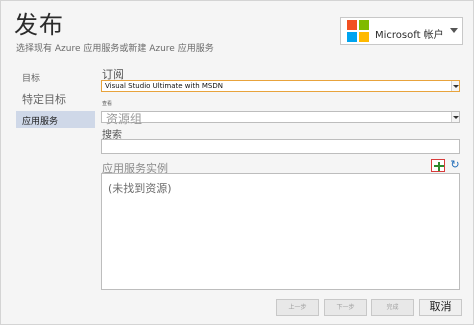 Image resolution: width=474 pixels, height=325 pixels. What do you see at coordinates (39, 25) in the screenshot?
I see `page-title: 发布` at bounding box center [39, 25].